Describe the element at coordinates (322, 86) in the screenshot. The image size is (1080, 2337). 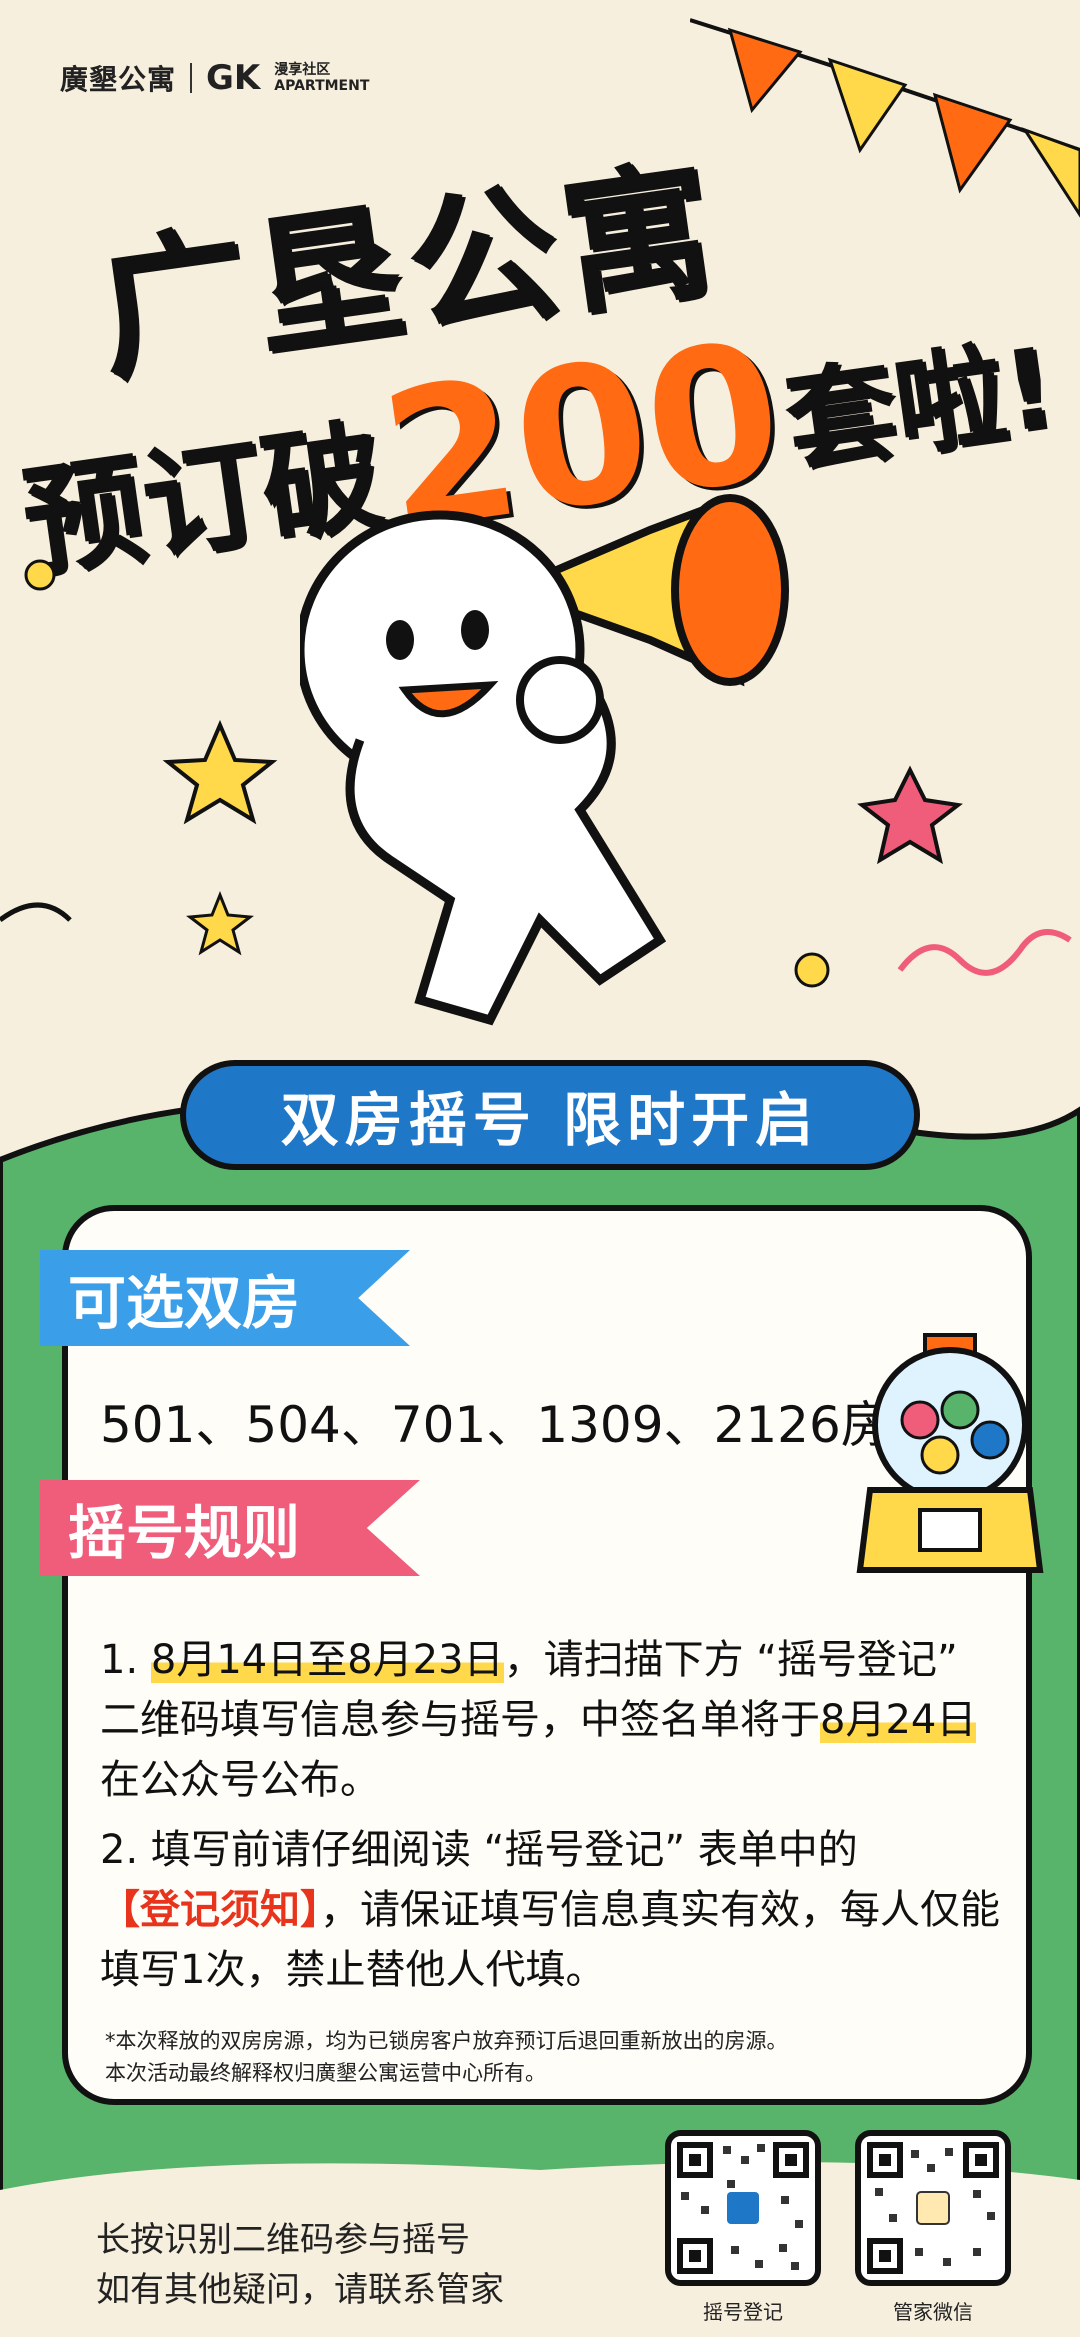
I see `brand-sub-en: APARTMENT` at that location.